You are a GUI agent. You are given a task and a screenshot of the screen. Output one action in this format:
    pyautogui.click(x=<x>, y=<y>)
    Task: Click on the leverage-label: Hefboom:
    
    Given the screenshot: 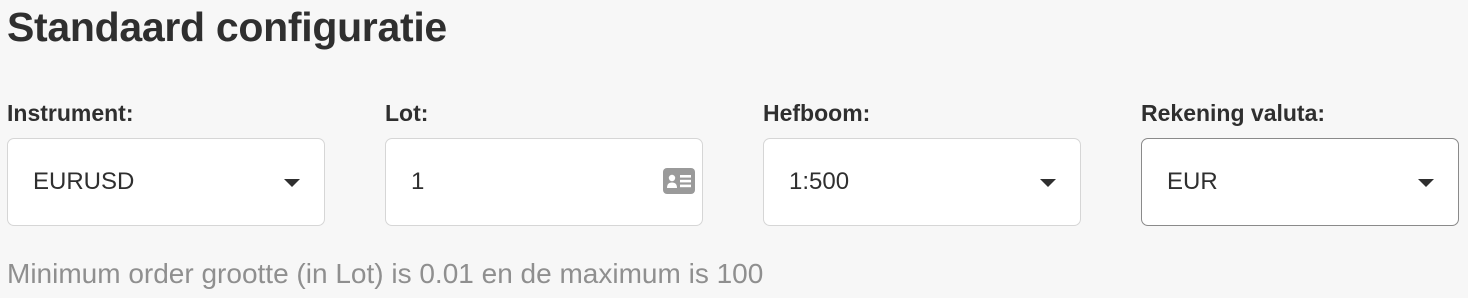 What is the action you would take?
    pyautogui.click(x=817, y=113)
    